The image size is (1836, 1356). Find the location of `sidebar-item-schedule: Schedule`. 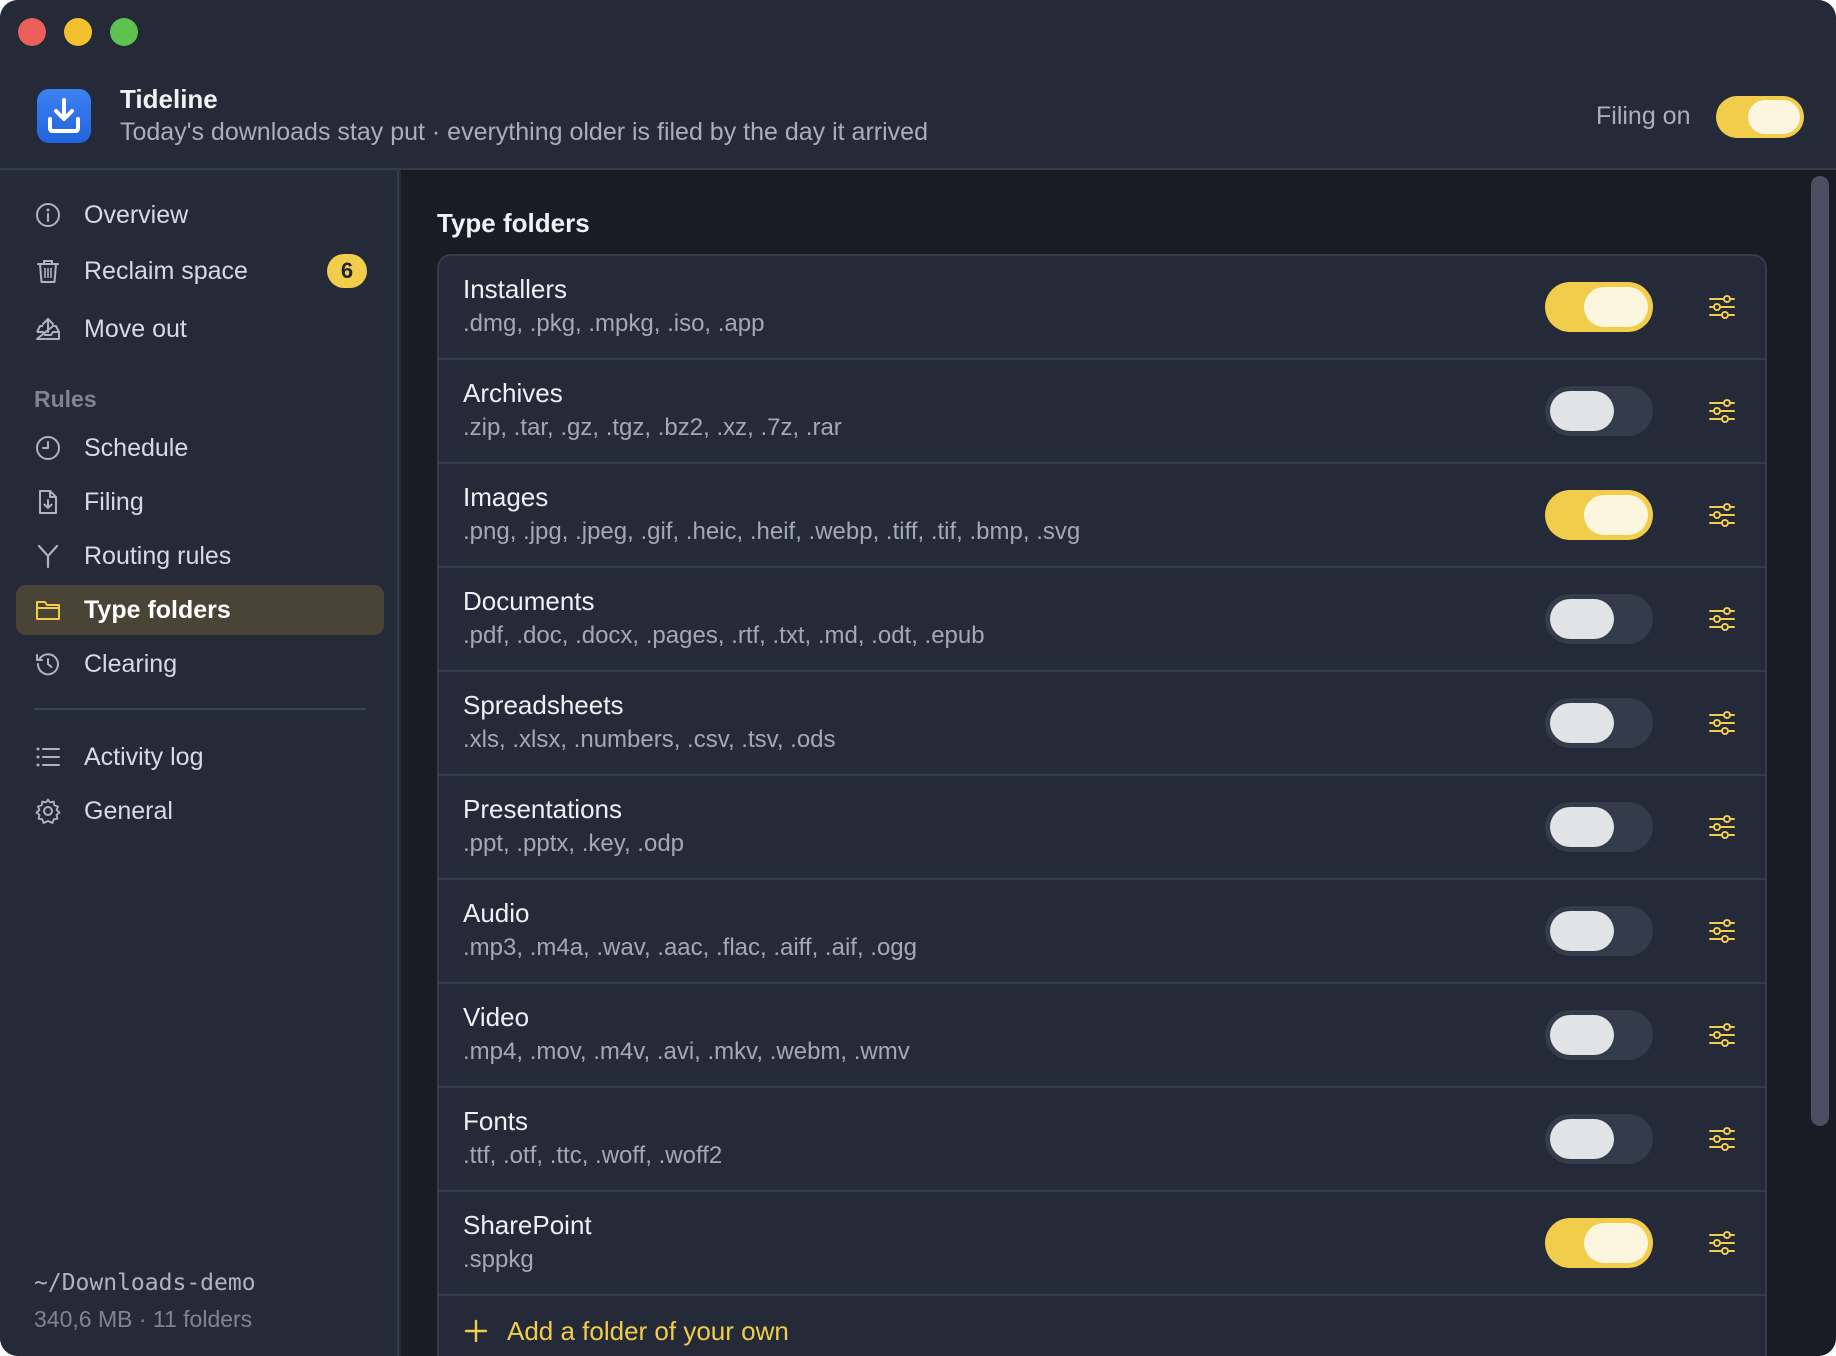

sidebar-item-schedule: Schedule is located at coordinates (200, 448).